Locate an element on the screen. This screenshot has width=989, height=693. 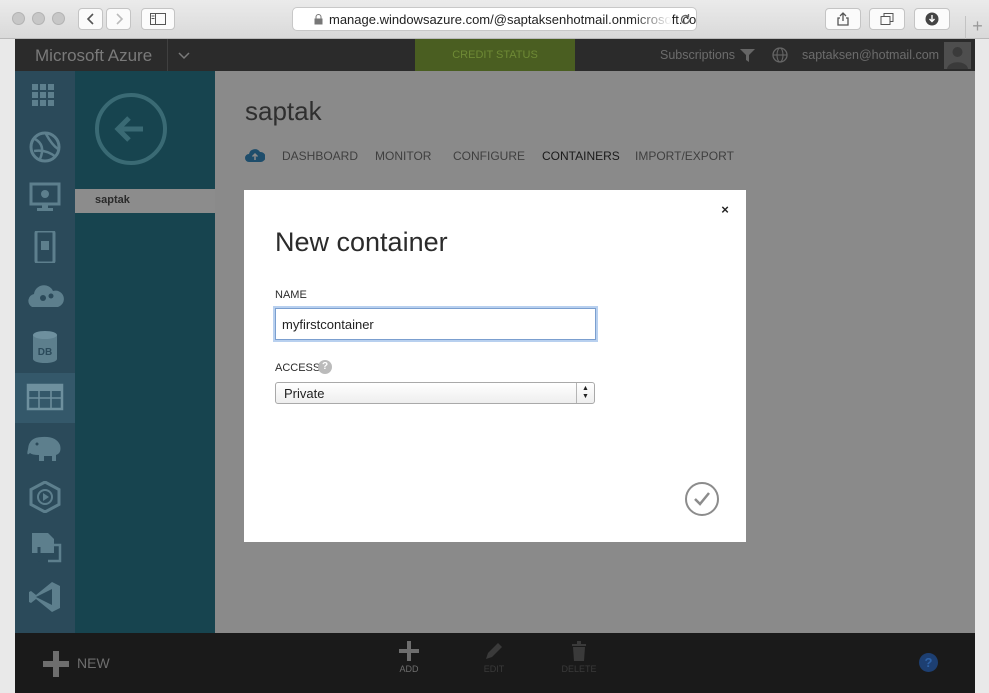
sidebar-item-hdinsight is located at coordinates (45, 448).